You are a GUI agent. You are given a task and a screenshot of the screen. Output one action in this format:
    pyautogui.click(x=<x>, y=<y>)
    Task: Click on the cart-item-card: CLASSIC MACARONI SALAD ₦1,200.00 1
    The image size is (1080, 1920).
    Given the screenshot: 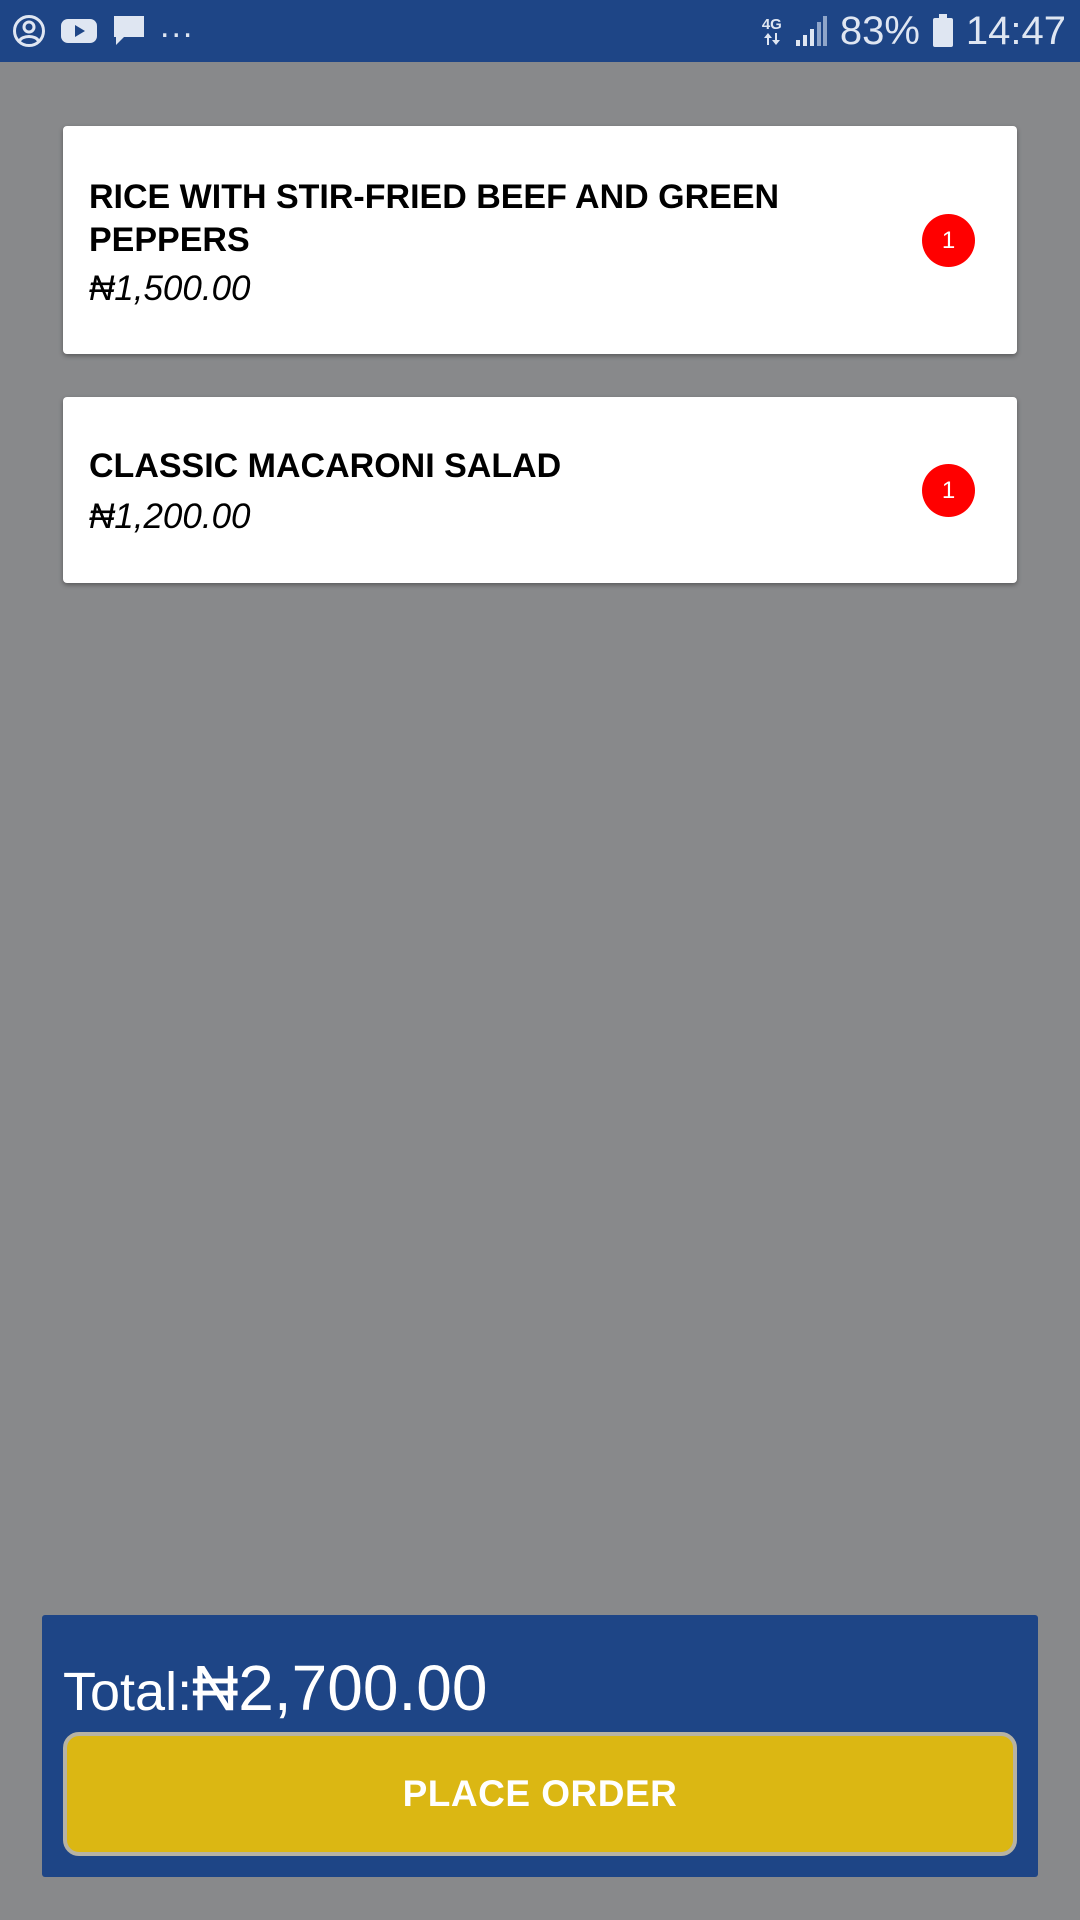 What is the action you would take?
    pyautogui.click(x=540, y=490)
    